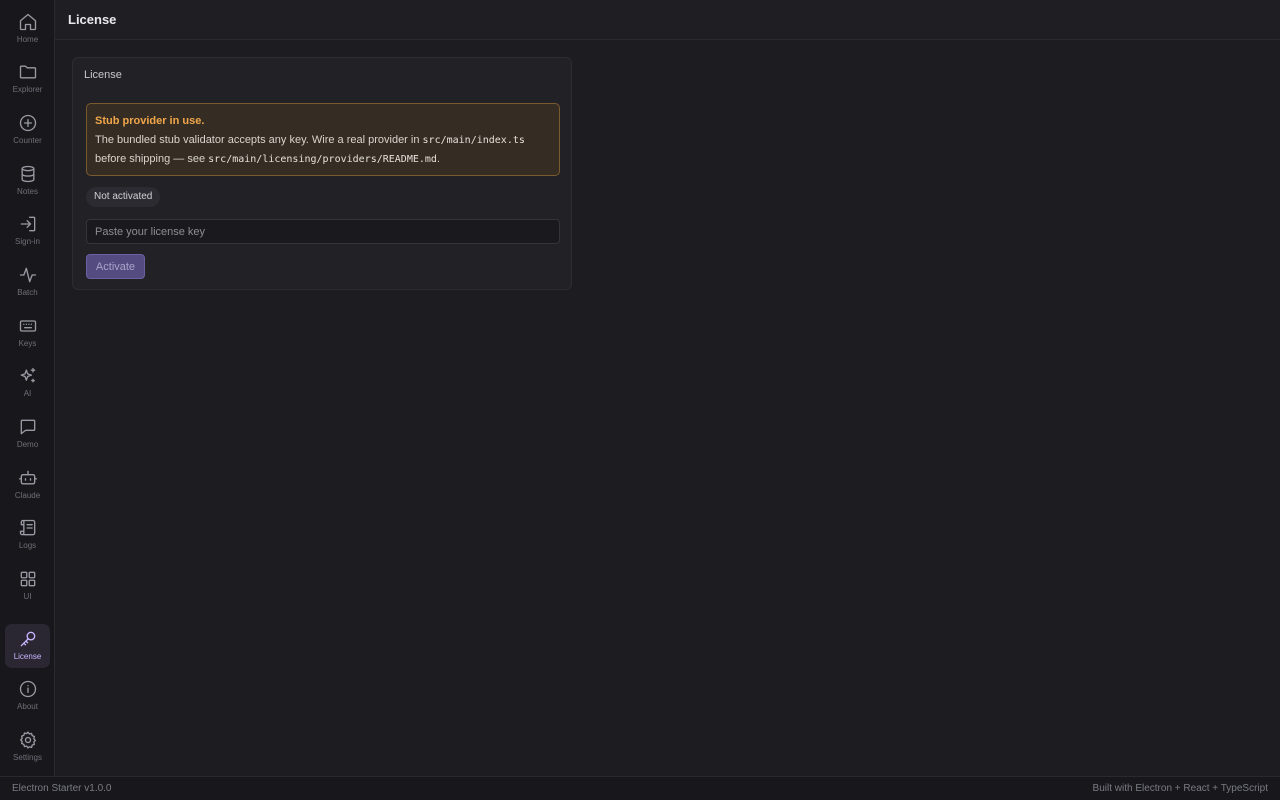 This screenshot has width=1280, height=800. Describe the element at coordinates (115, 266) in the screenshot. I see `activate-button: Activate` at that location.